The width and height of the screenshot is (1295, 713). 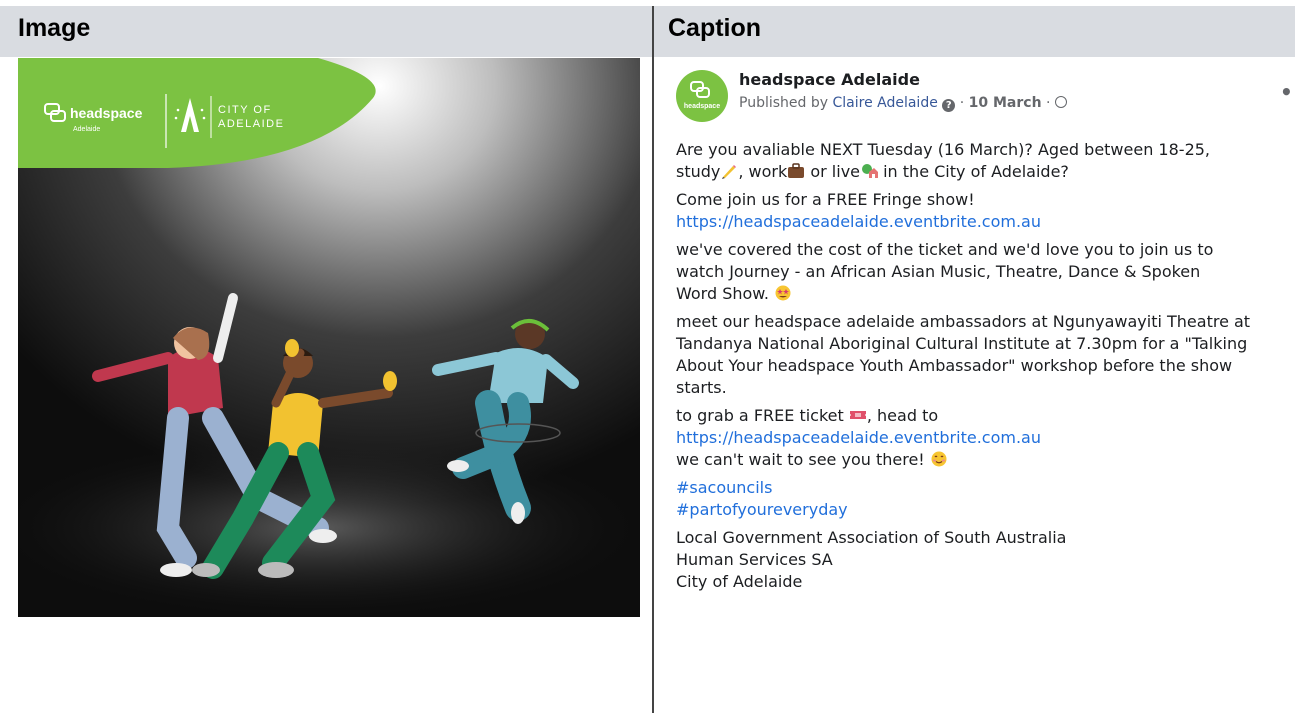 I want to click on author-link: Claire Adelaide, so click(x=884, y=103).